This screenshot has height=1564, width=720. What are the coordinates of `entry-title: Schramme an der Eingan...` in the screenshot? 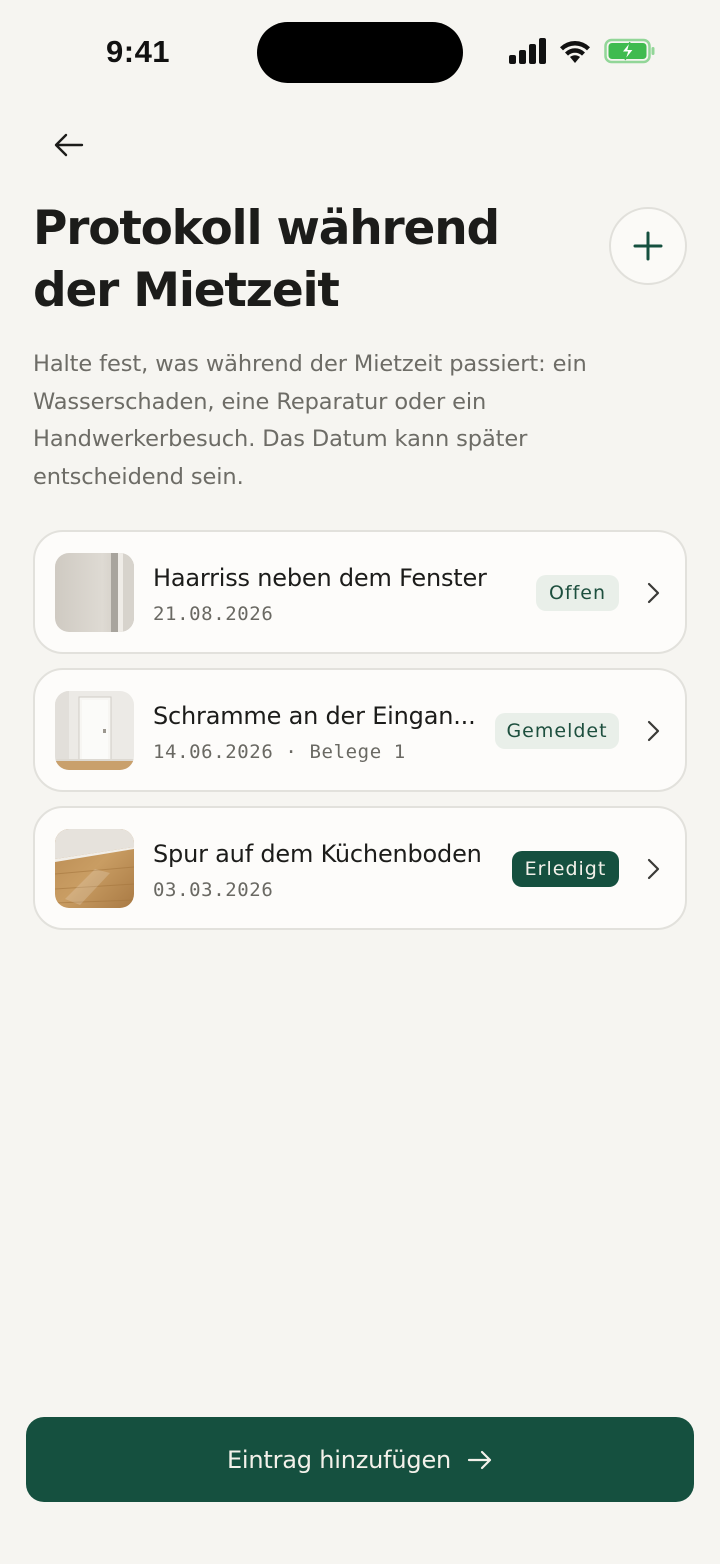 It's located at (314, 716).